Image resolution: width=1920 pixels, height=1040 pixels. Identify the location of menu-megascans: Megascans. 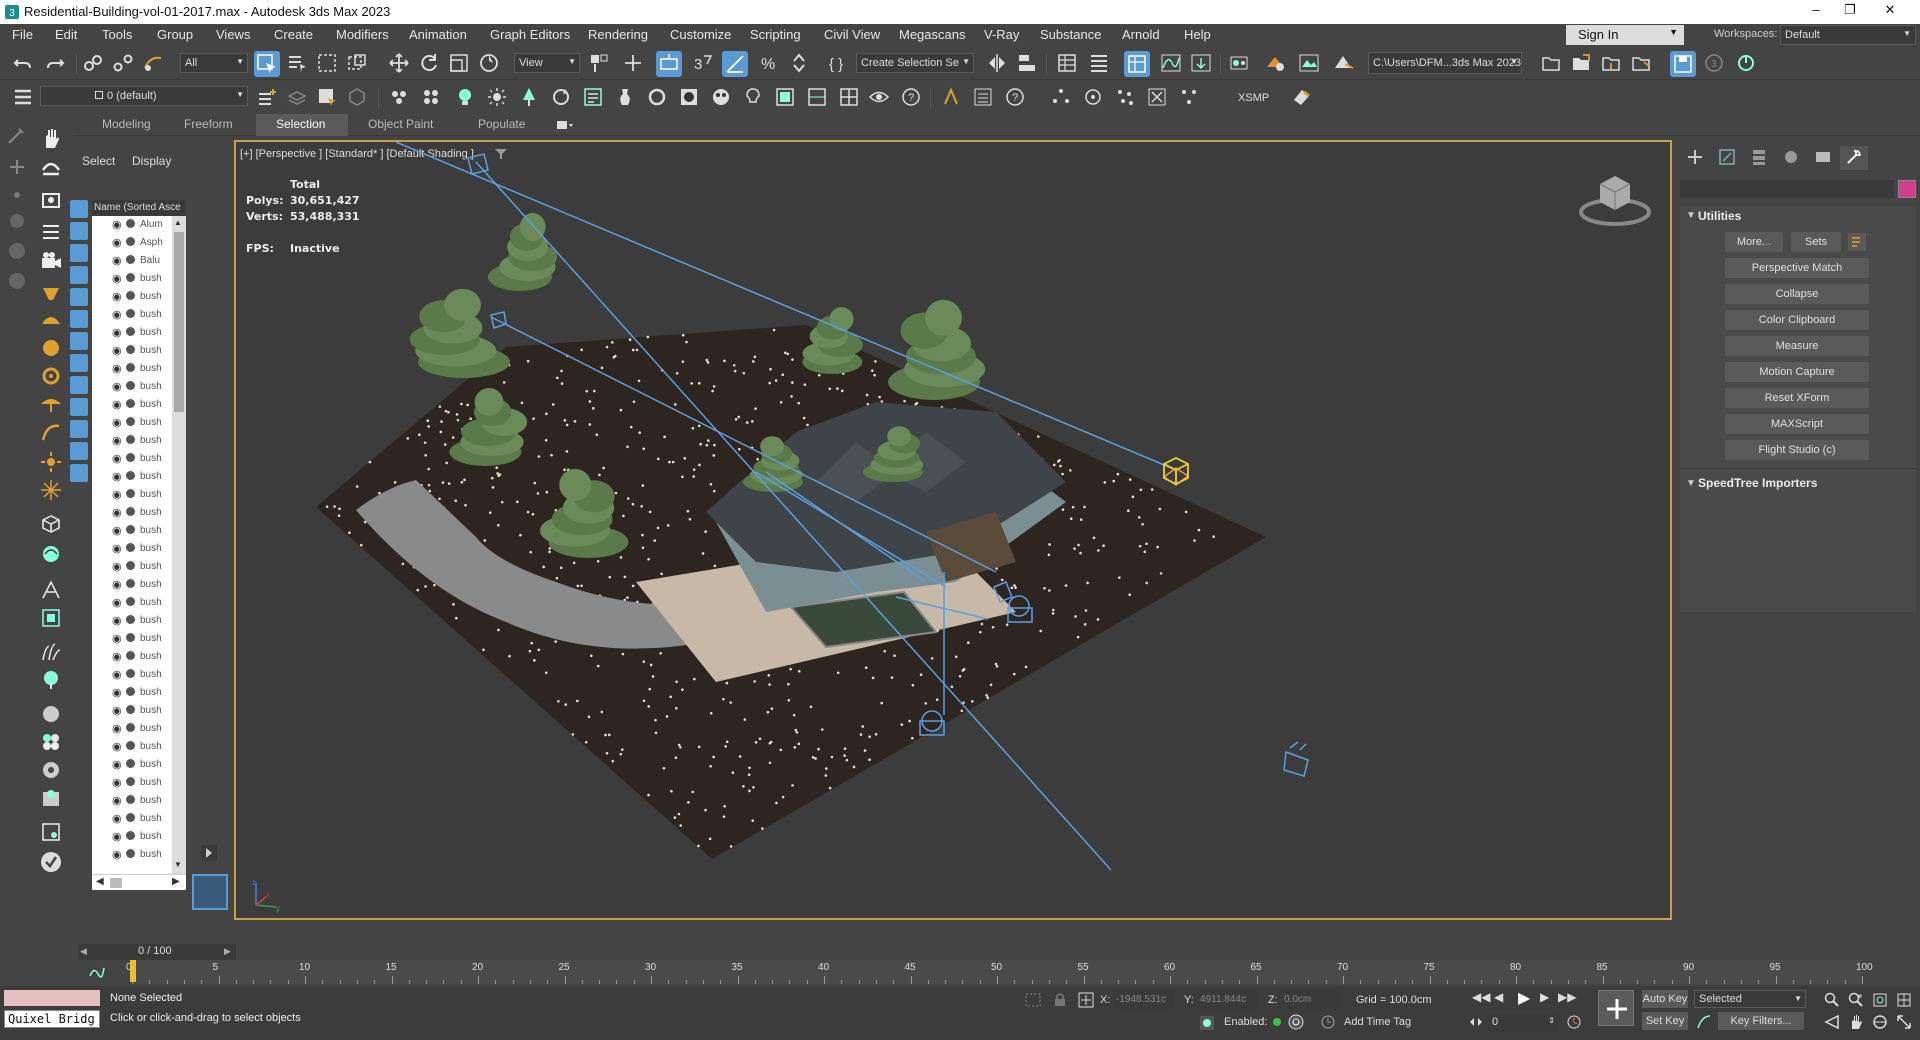
(932, 34).